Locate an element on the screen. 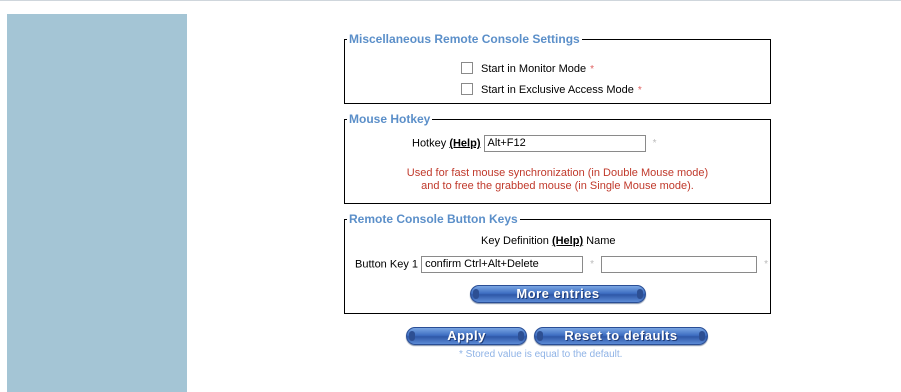 Image resolution: width=901 pixels, height=392 pixels. exclusive-access-checkbox is located at coordinates (467, 89).